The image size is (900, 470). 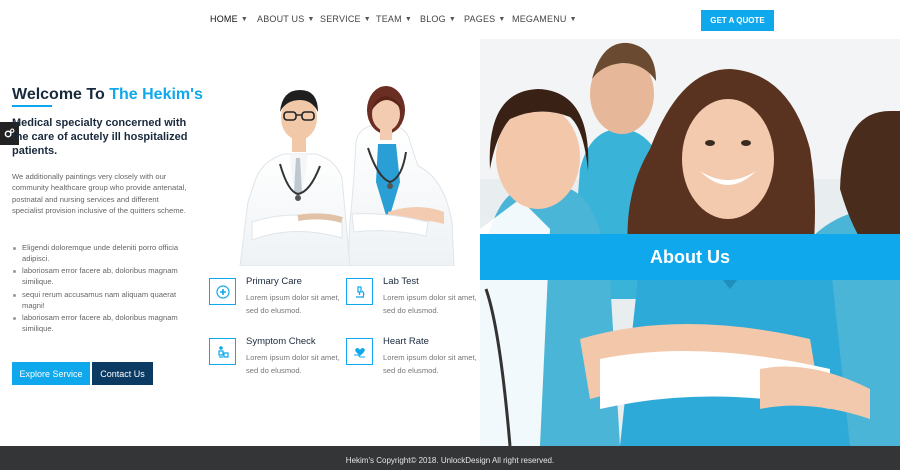 What do you see at coordinates (406, 341) in the screenshot?
I see `service-title: Heart Rate` at bounding box center [406, 341].